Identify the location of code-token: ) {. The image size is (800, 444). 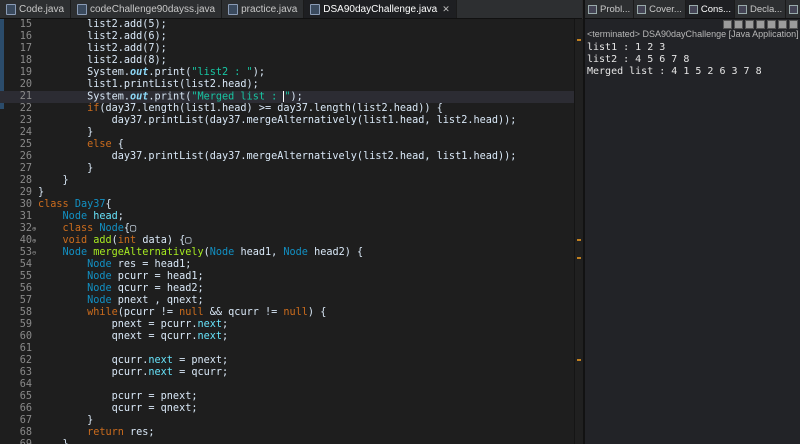
(317, 312).